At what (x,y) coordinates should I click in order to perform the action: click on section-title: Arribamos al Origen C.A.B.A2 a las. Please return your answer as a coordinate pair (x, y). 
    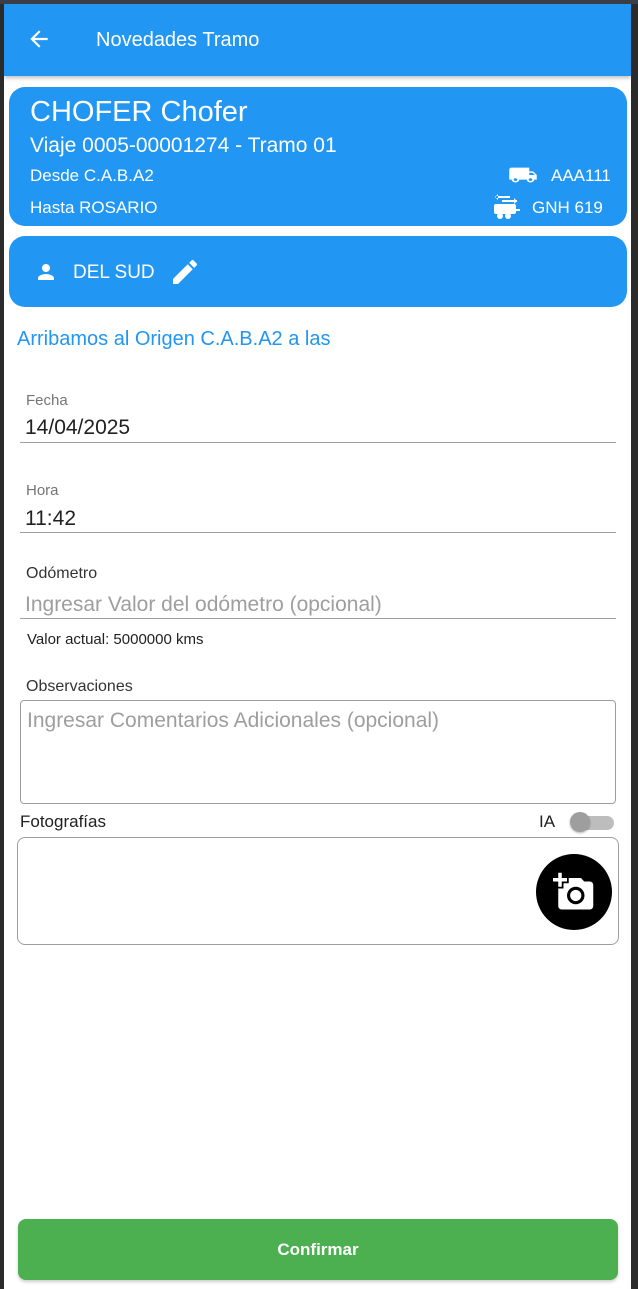
    Looking at the image, I should click on (174, 339).